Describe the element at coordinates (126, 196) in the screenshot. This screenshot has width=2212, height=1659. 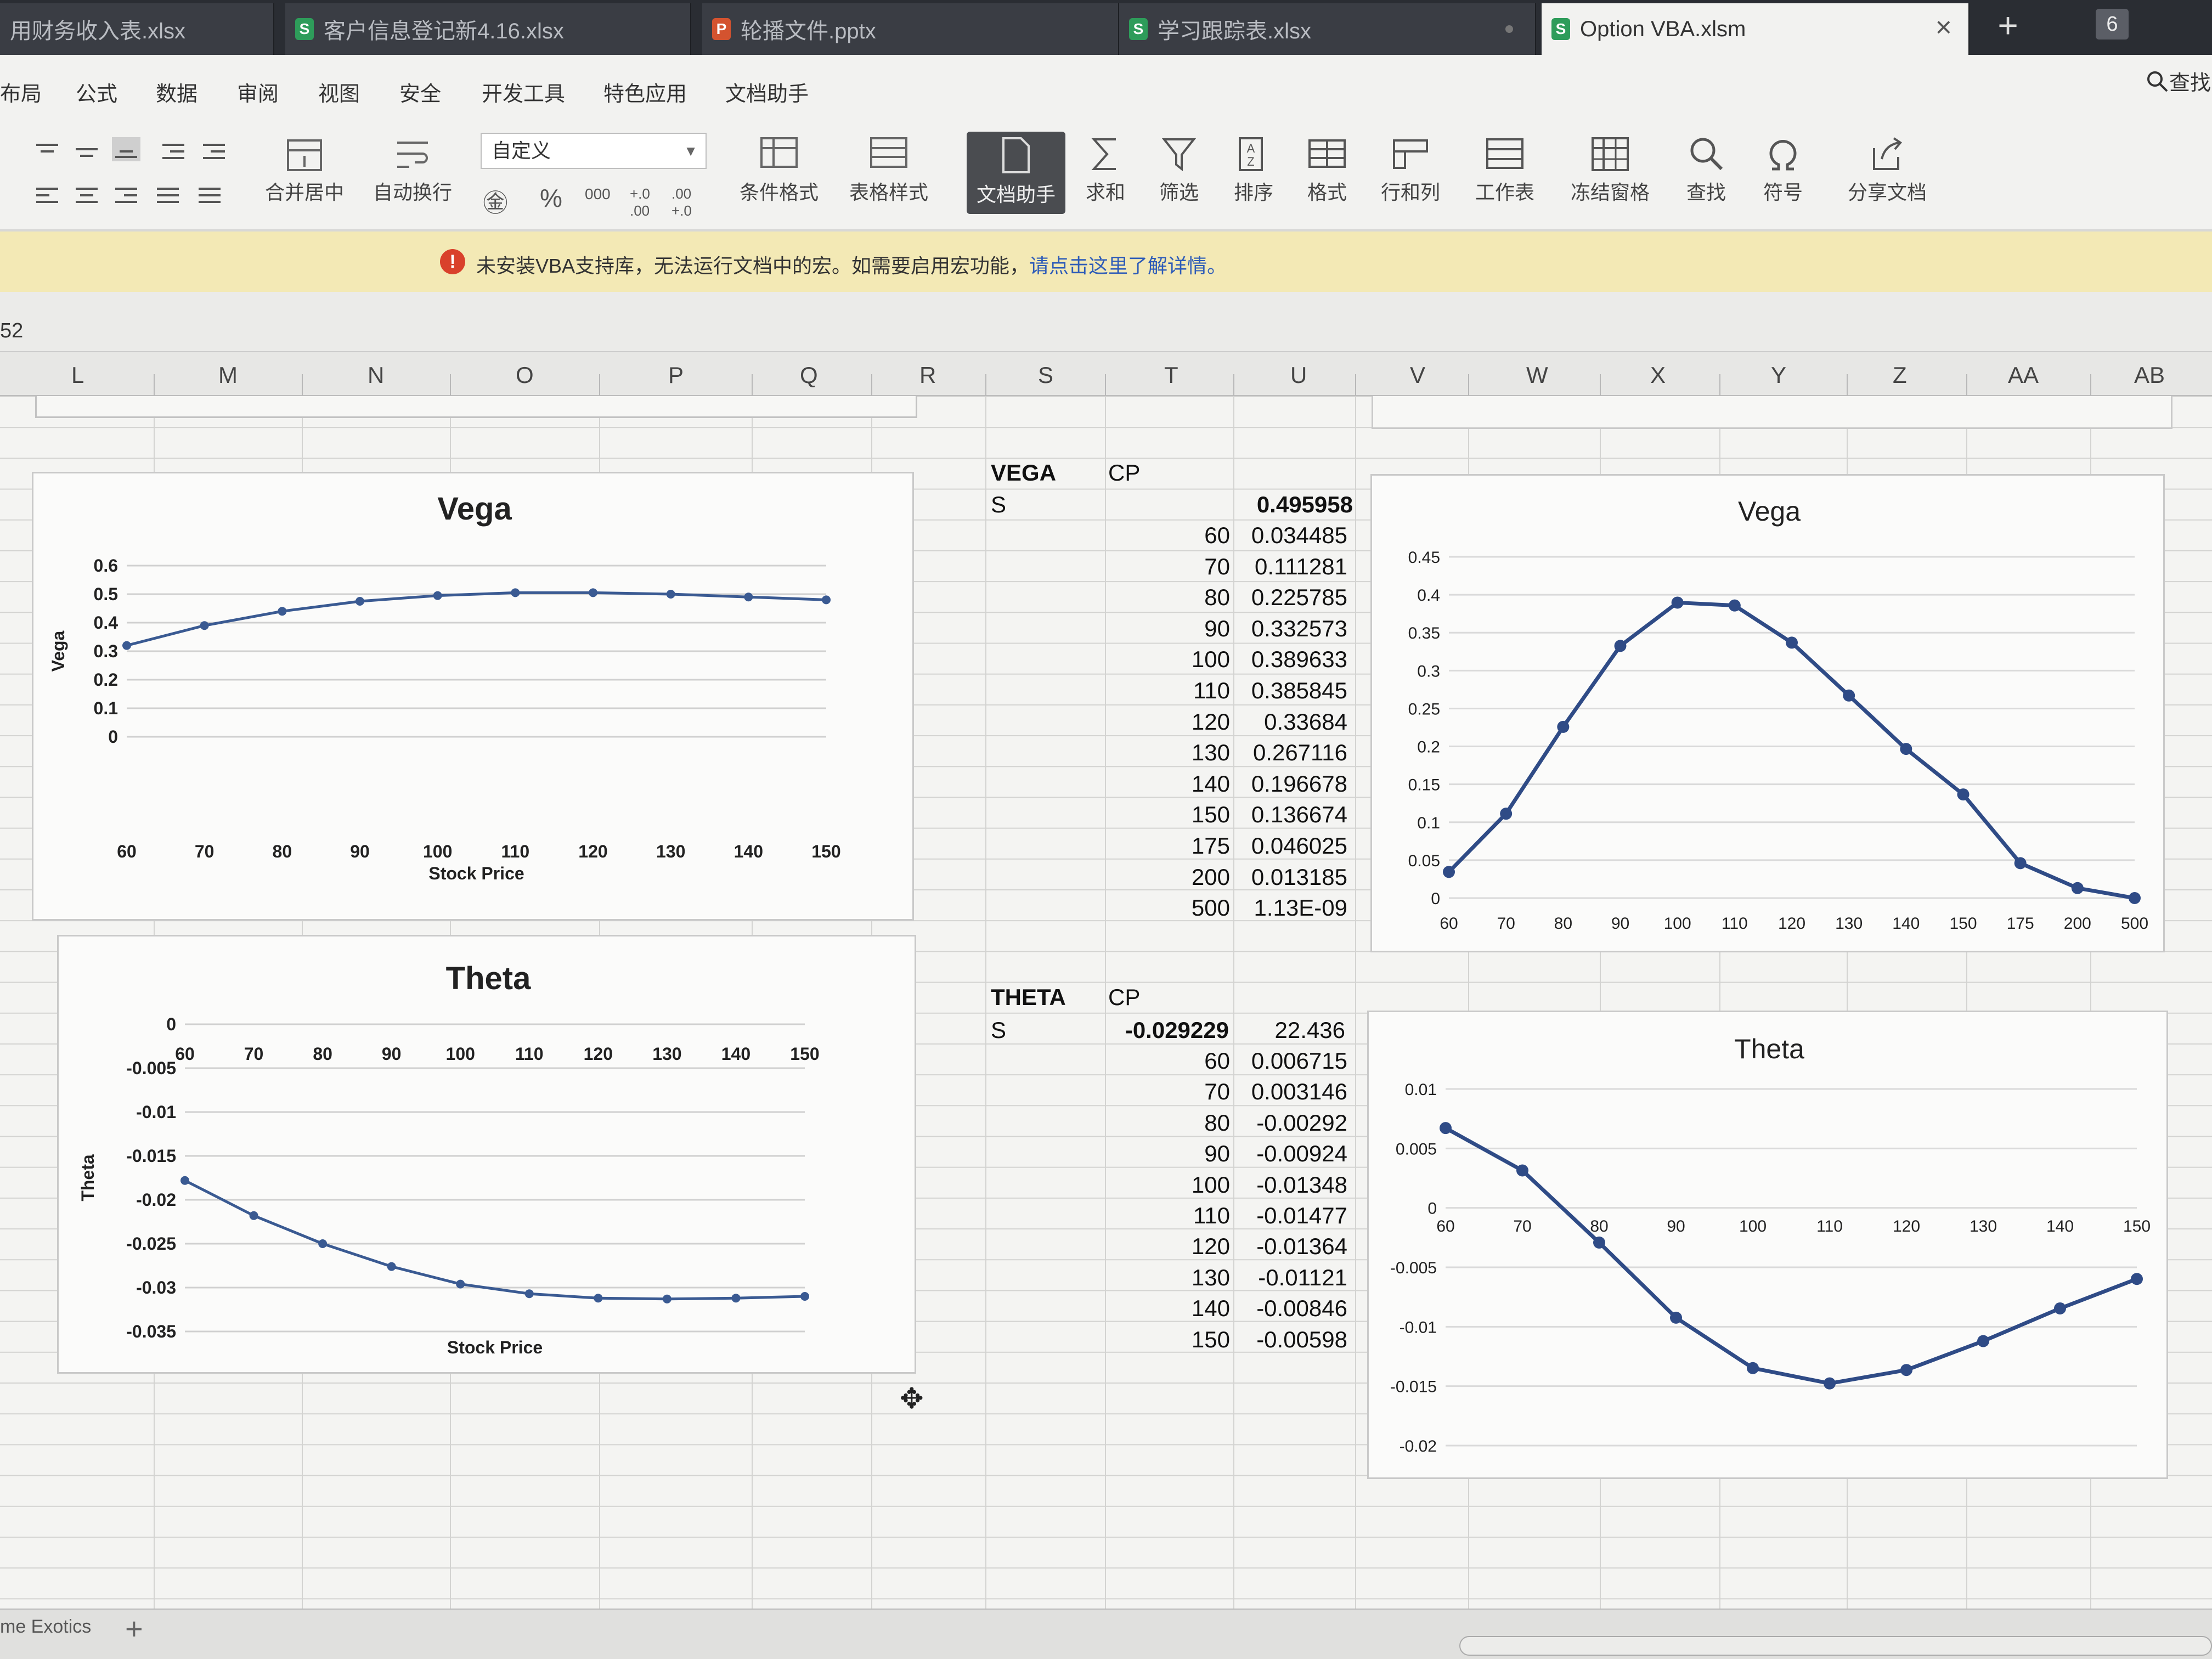
I see `align-right-icon` at that location.